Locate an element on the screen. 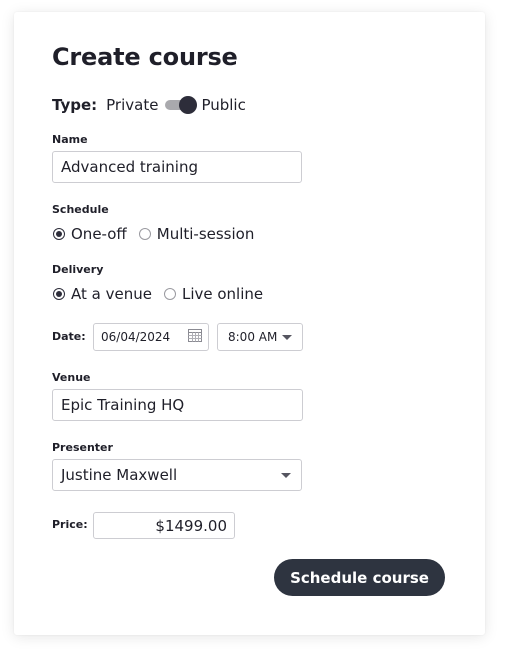 The width and height of the screenshot is (505, 662). schedule-option-multi-session: Multi-session is located at coordinates (196, 234).